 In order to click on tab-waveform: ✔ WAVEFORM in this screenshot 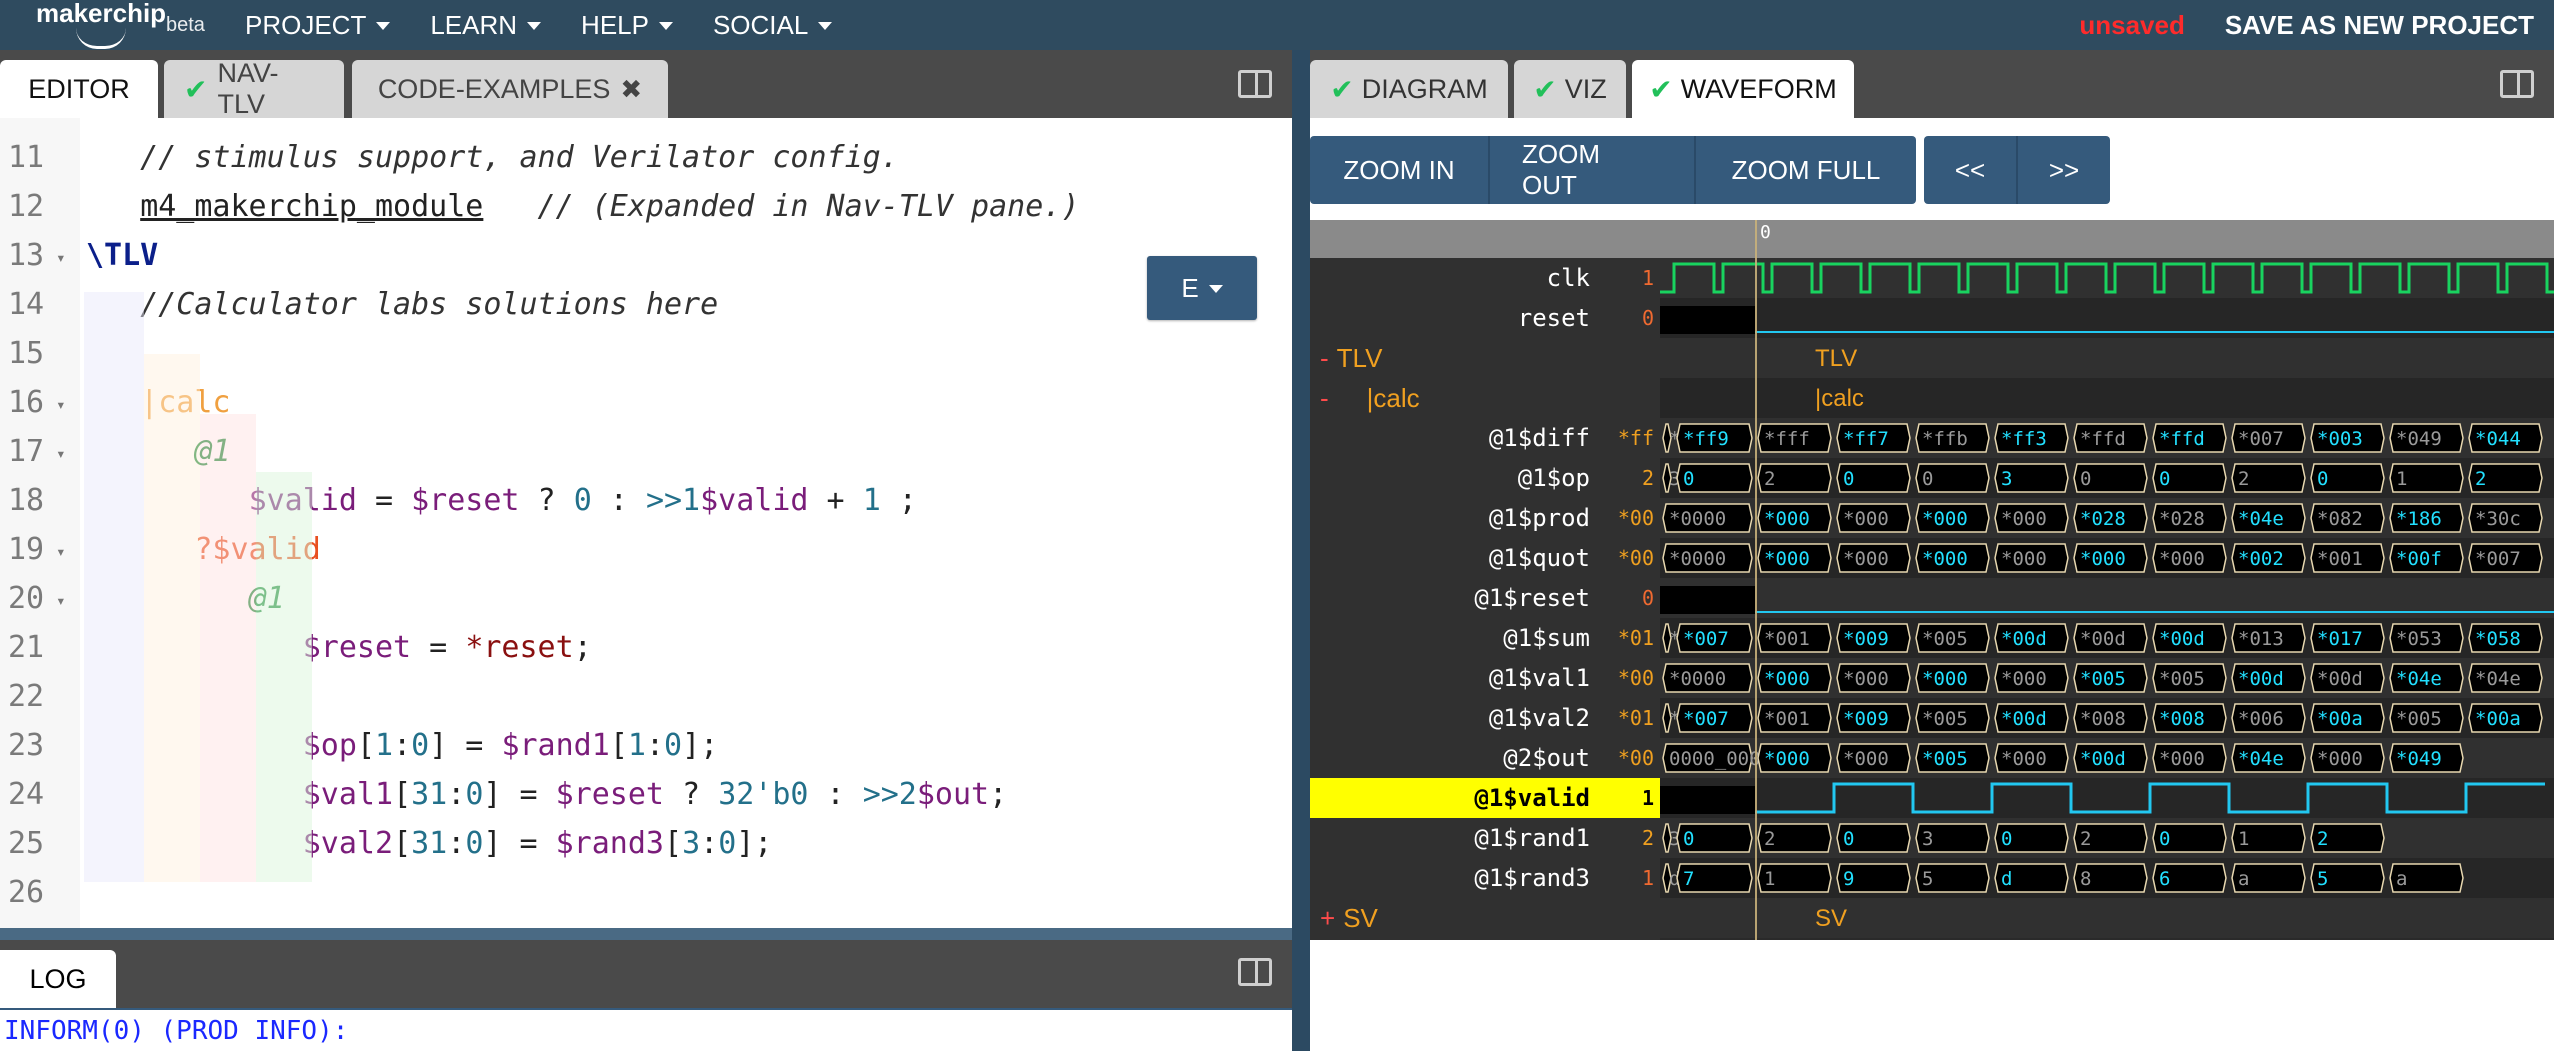, I will do `click(1743, 89)`.